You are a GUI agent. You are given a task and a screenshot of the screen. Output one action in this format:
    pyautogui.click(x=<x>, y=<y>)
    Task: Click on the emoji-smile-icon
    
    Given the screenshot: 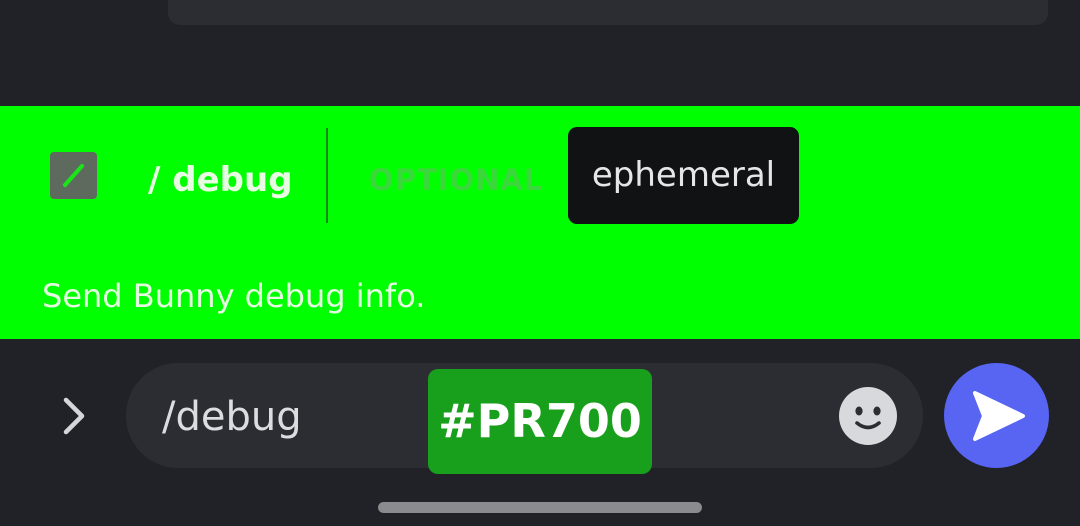 What is the action you would take?
    pyautogui.click(x=868, y=416)
    